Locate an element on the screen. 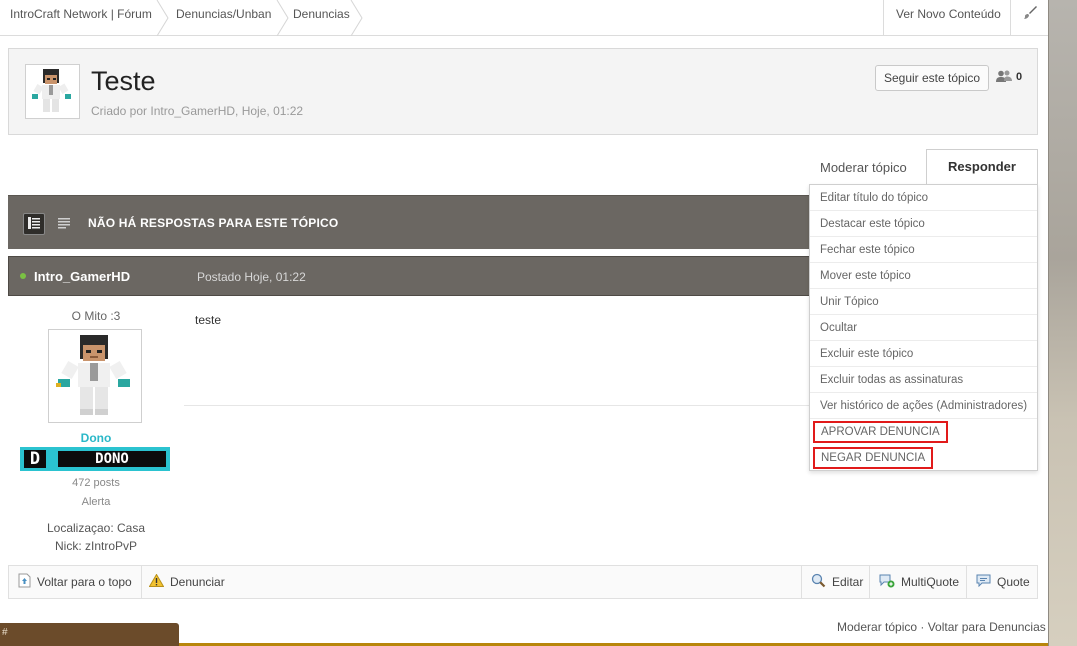 The width and height of the screenshot is (1077, 646). list-lines-icon is located at coordinates (64, 224).